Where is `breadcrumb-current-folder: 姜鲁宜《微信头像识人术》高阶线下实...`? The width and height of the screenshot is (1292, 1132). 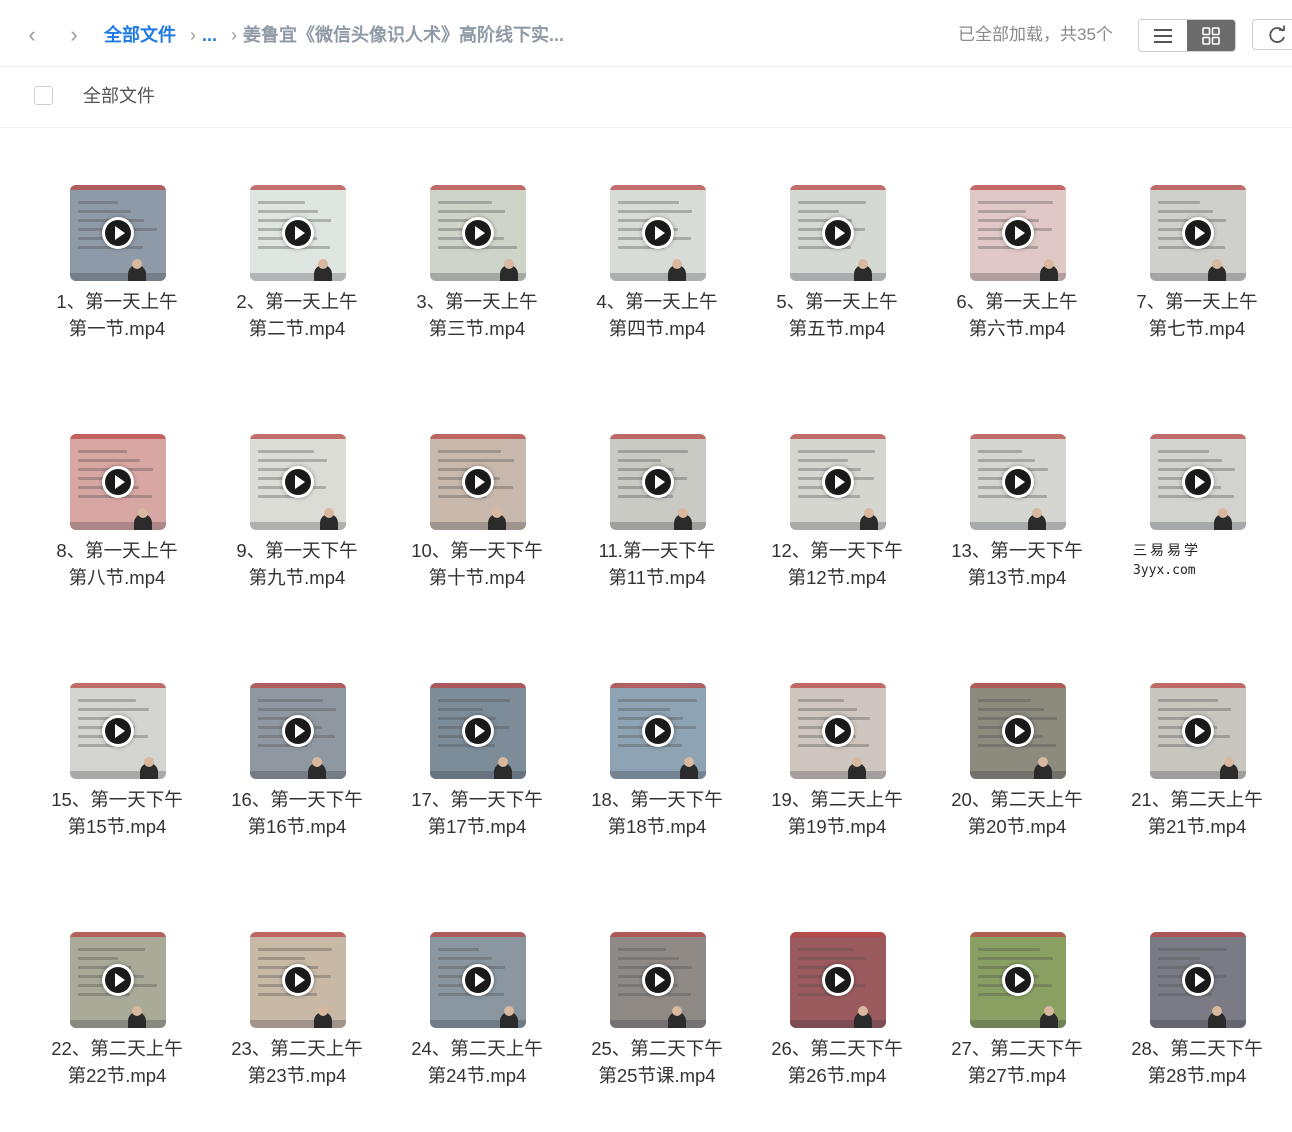 breadcrumb-current-folder: 姜鲁宜《微信头像识人术》高阶线下实... is located at coordinates (403, 35).